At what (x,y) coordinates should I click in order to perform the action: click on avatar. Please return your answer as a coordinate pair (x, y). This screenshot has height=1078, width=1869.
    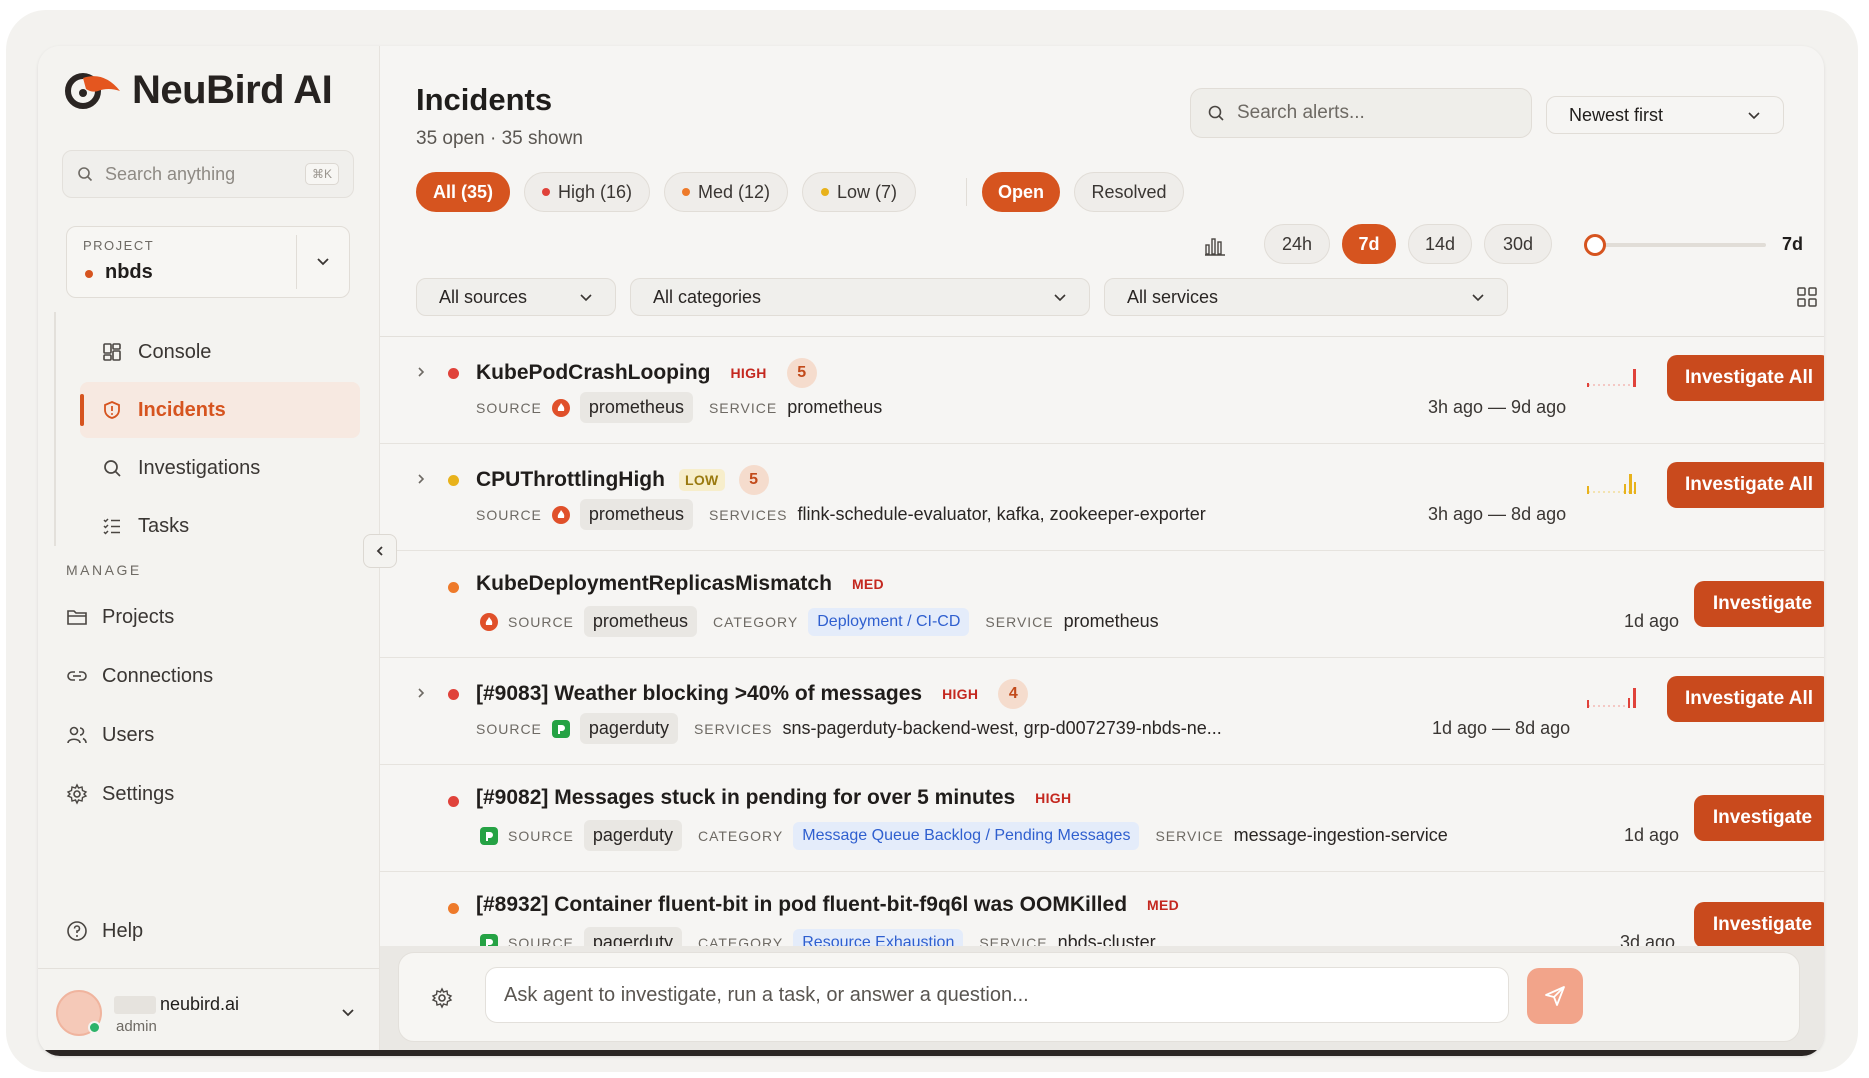
    Looking at the image, I should click on (79, 1013).